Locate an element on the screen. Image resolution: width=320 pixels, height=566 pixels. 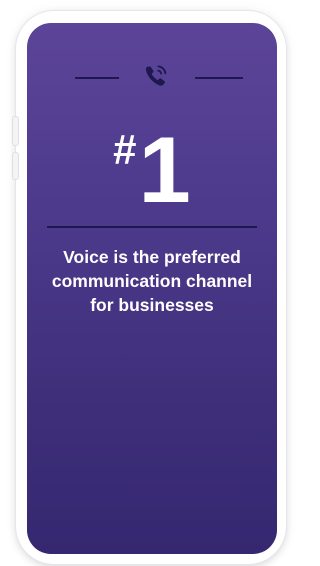
phone-calling-icon is located at coordinates (156, 75).